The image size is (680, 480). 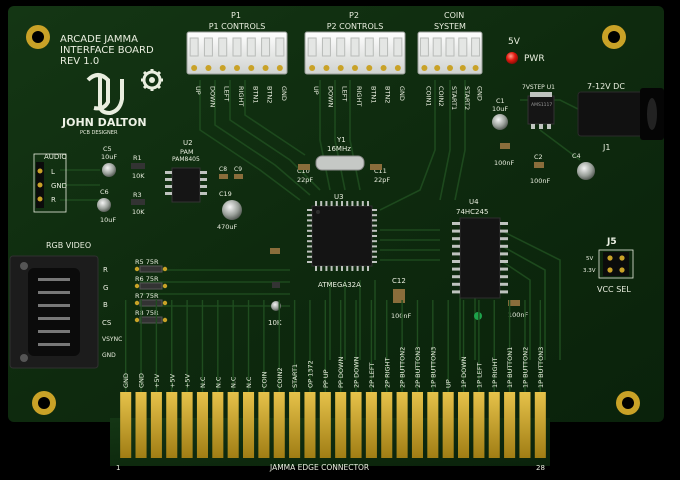 What do you see at coordinates (109, 157) in the screenshot?
I see `c5-value: 10uF` at bounding box center [109, 157].